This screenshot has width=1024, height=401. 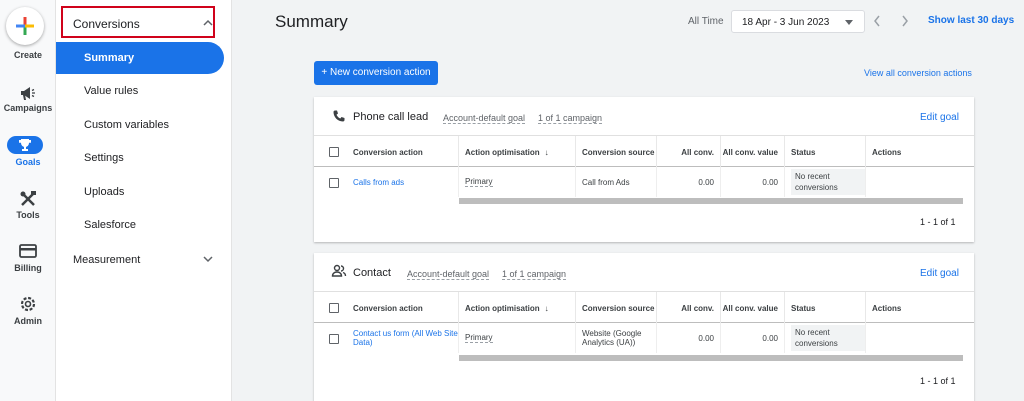 What do you see at coordinates (28, 251) in the screenshot?
I see `credit-card-icon` at bounding box center [28, 251].